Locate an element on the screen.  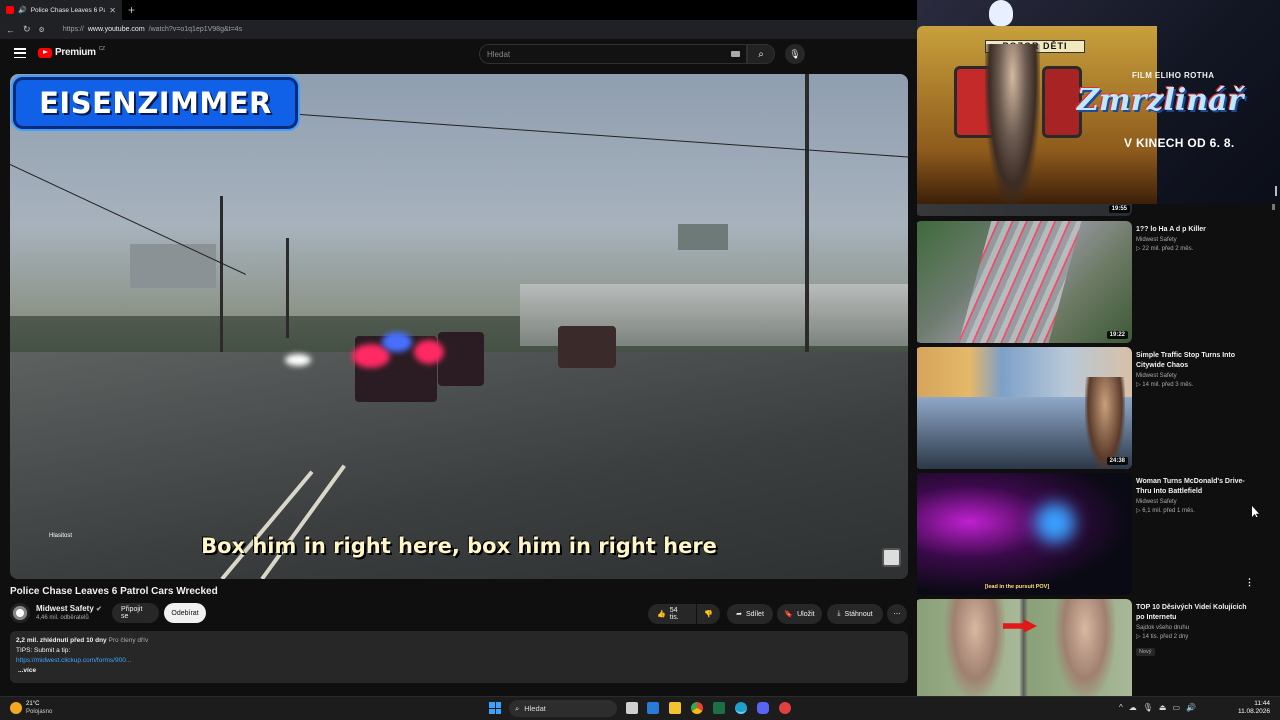
more-actions-button: ⋯ is located at coordinates (897, 614).